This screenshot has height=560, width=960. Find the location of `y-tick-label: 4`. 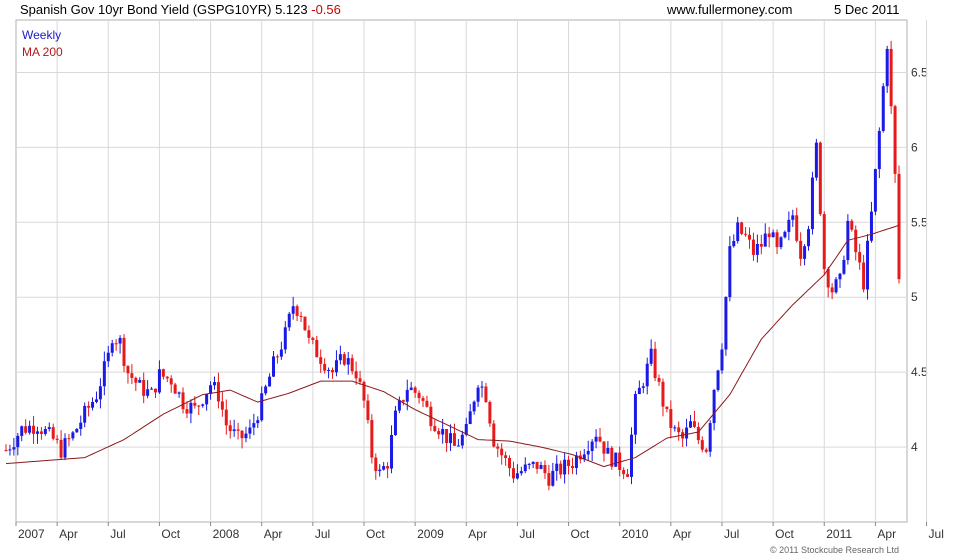

y-tick-label: 4 is located at coordinates (914, 447).